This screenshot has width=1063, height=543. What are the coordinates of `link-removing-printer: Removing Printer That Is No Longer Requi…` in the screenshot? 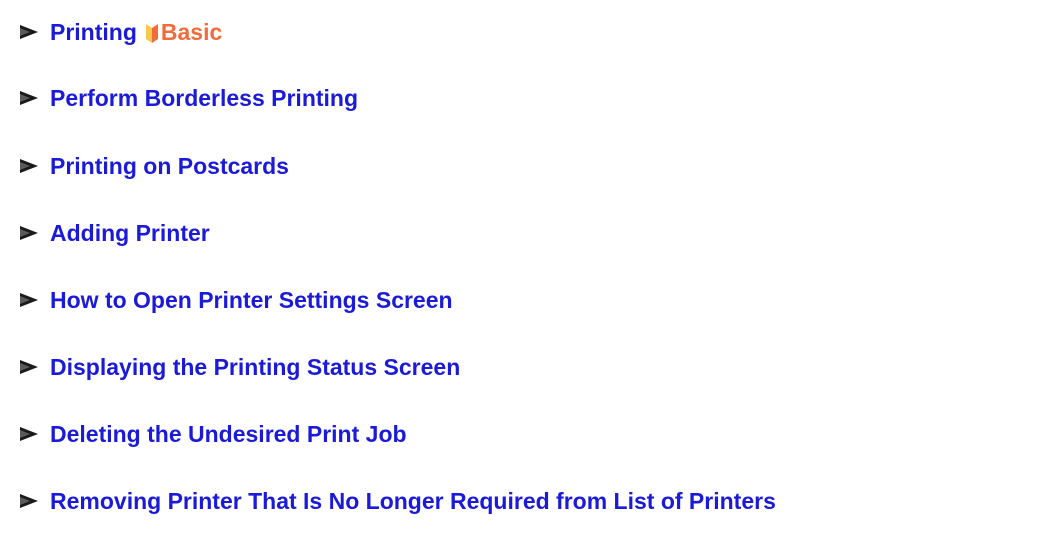 It's located at (413, 501).